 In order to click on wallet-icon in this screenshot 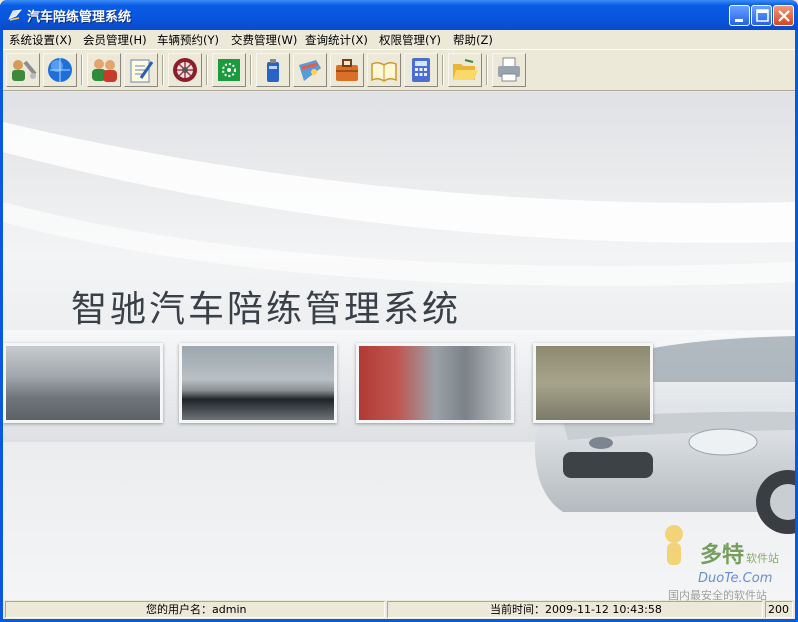, I will do `click(310, 70)`.